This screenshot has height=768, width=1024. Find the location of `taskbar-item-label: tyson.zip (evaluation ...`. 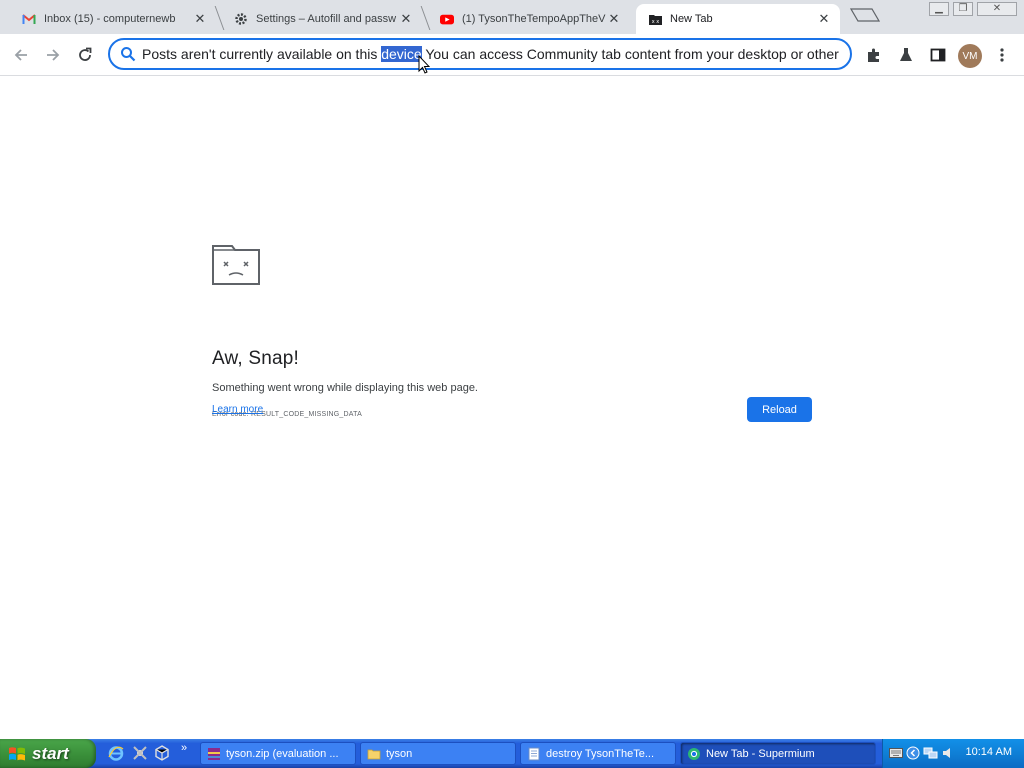

taskbar-item-label: tyson.zip (evaluation ... is located at coordinates (282, 753).